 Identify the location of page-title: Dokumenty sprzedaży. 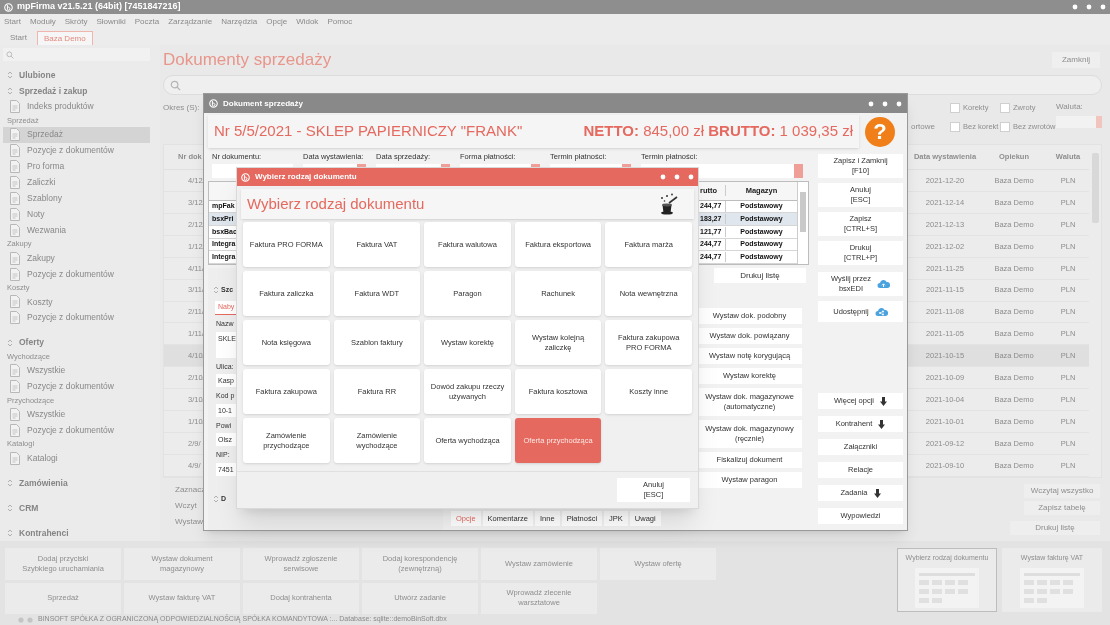
(247, 60).